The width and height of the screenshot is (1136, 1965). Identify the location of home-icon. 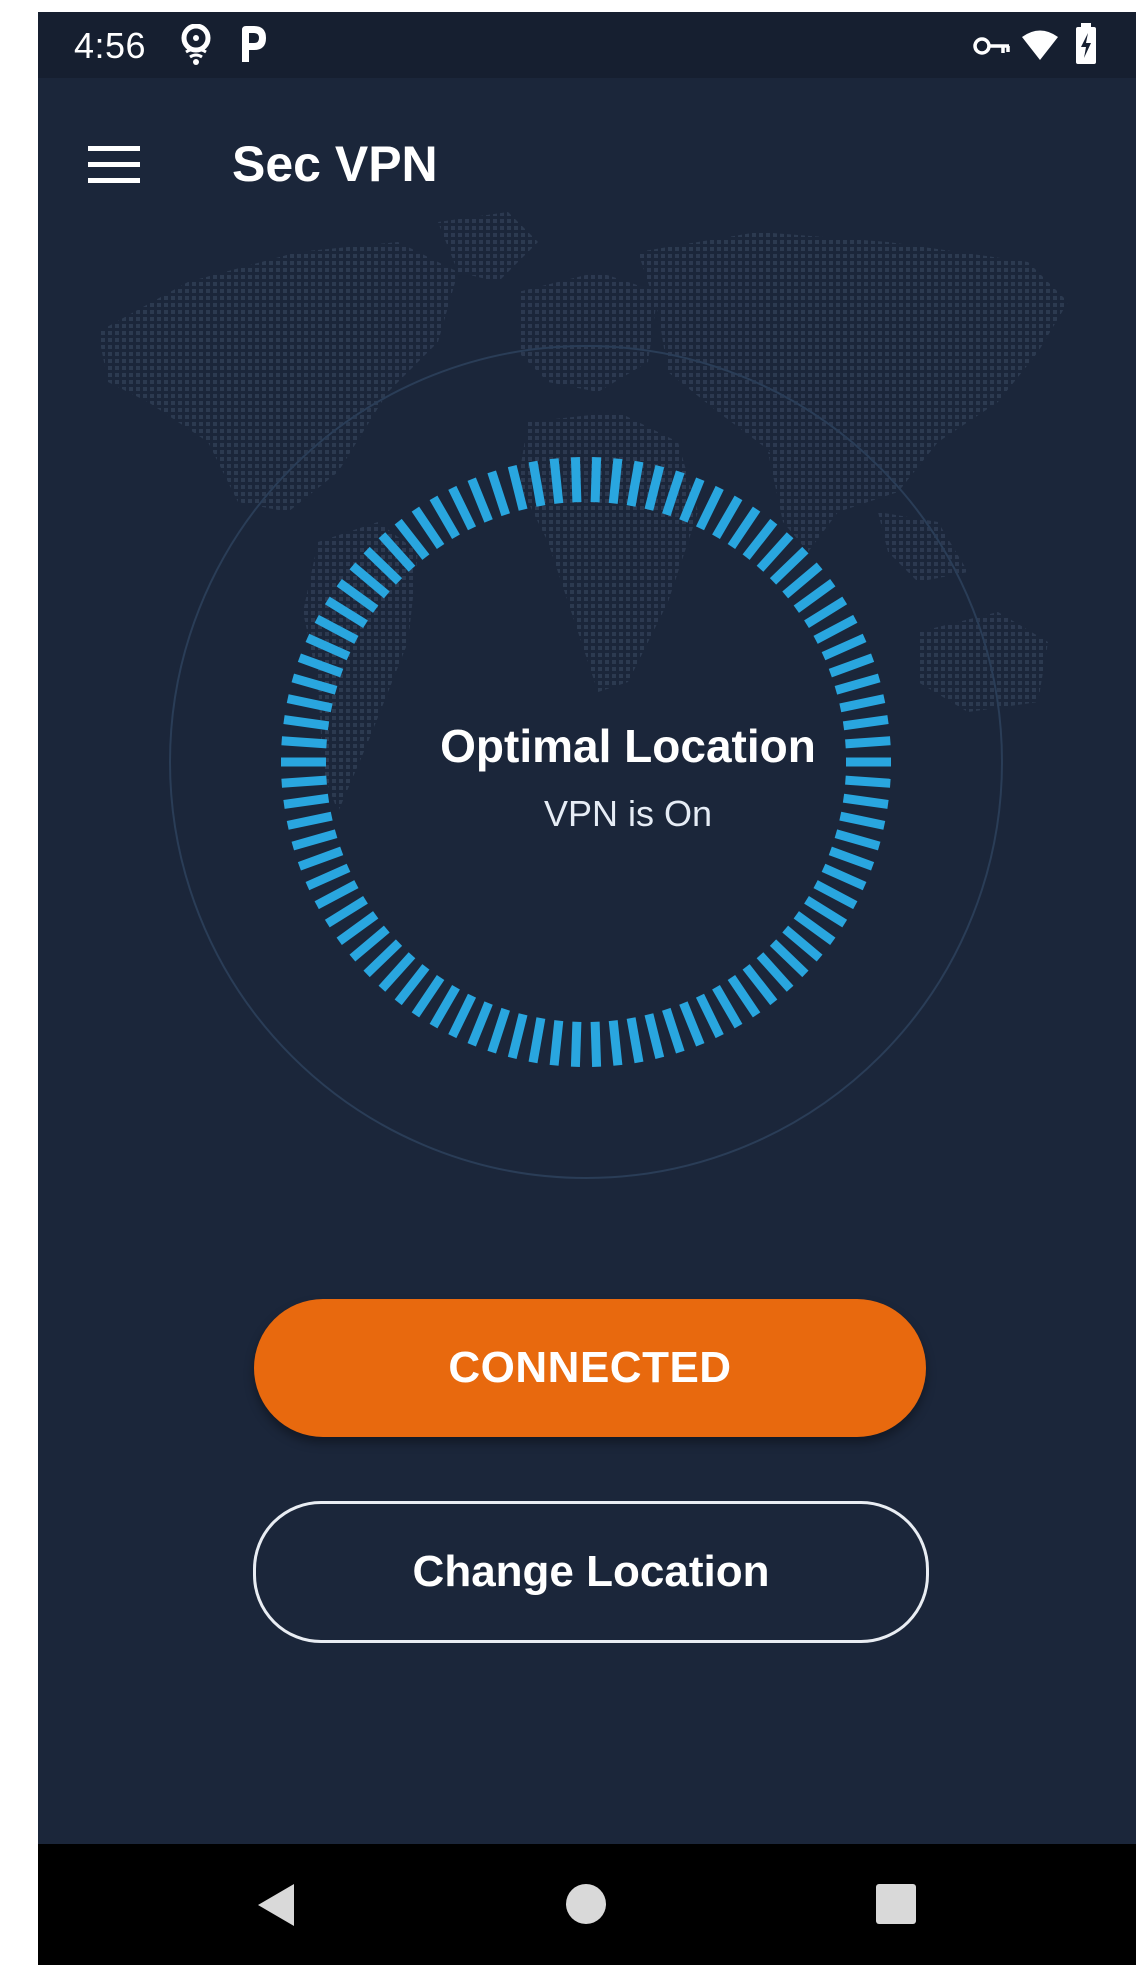
(586, 1904).